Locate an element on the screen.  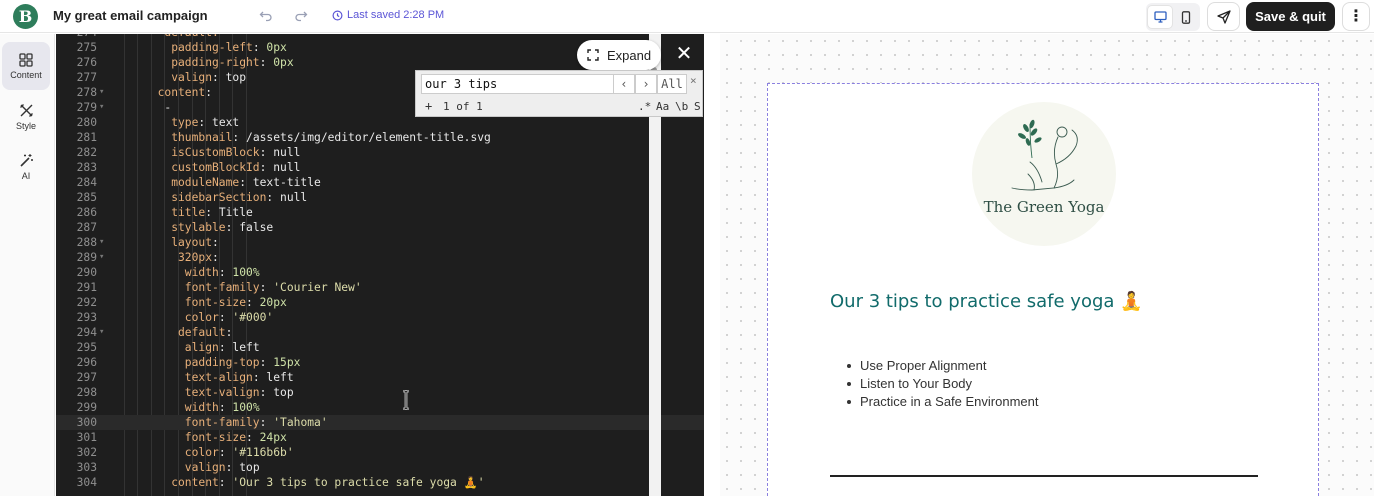
mobile-icon is located at coordinates (1186, 17).